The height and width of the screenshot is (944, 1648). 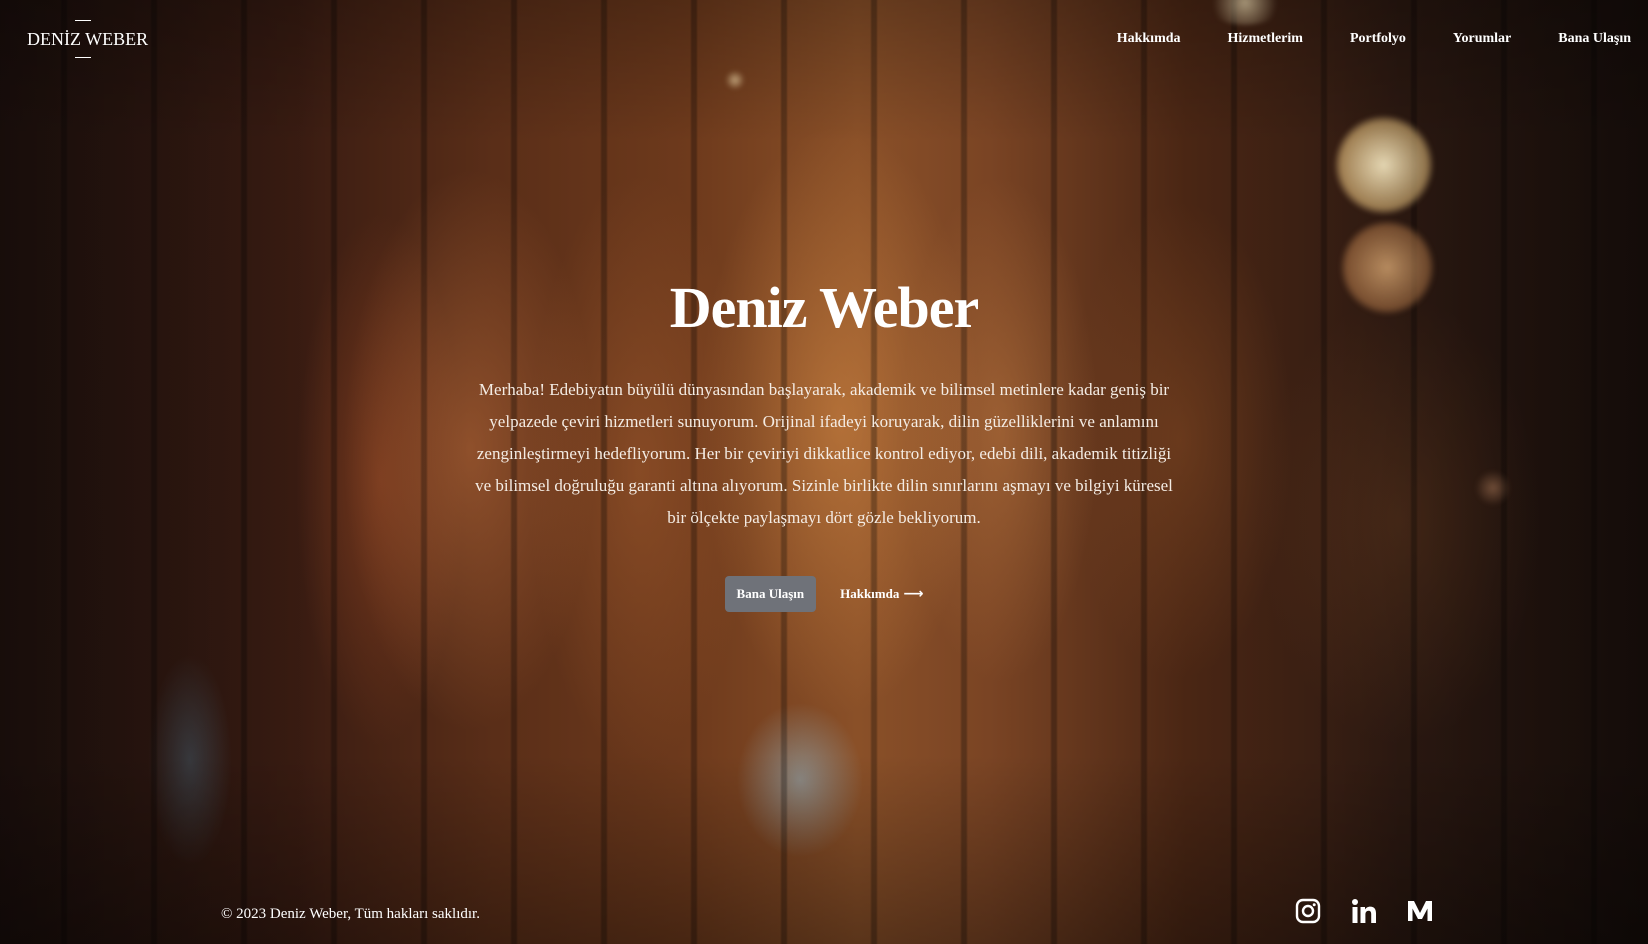 I want to click on nav-link-contact: Bana Ulaşın, so click(x=1594, y=39).